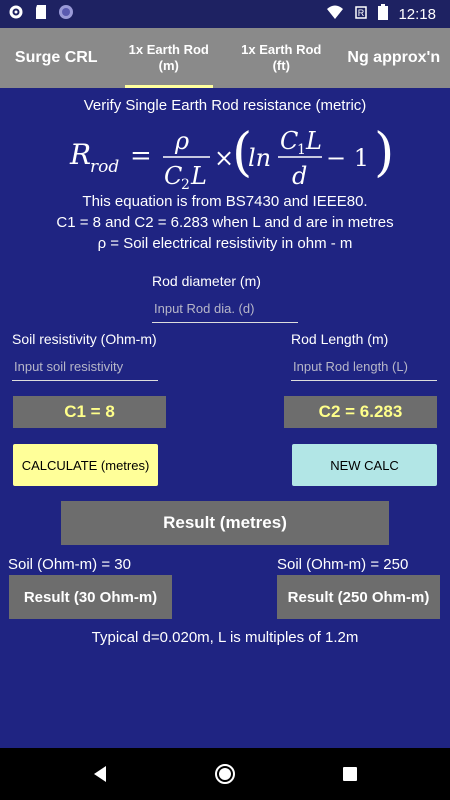 This screenshot has width=450, height=800. What do you see at coordinates (185, 184) in the screenshot?
I see `svg-text: 2` at bounding box center [185, 184].